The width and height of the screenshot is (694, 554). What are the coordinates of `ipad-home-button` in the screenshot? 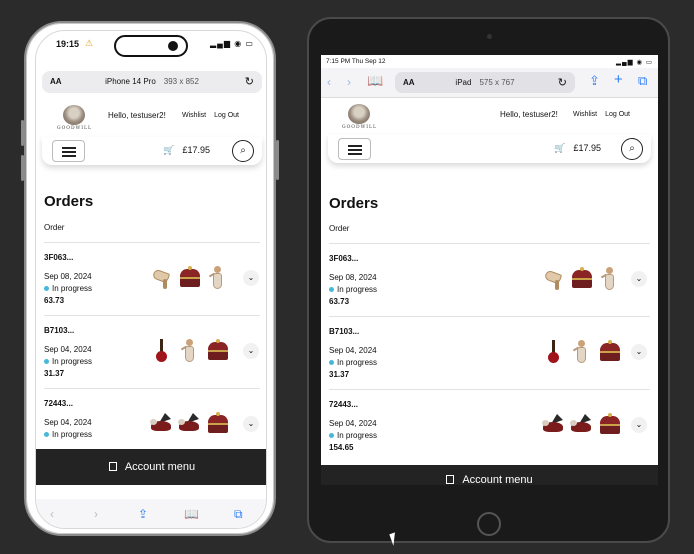 It's located at (489, 524).